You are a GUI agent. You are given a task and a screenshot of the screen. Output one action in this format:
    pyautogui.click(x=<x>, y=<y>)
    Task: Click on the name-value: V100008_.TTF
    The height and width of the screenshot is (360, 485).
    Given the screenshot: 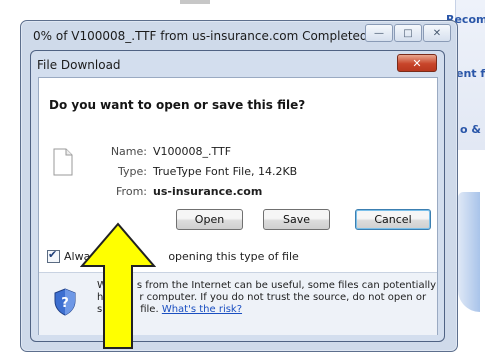 What is the action you would take?
    pyautogui.click(x=192, y=151)
    